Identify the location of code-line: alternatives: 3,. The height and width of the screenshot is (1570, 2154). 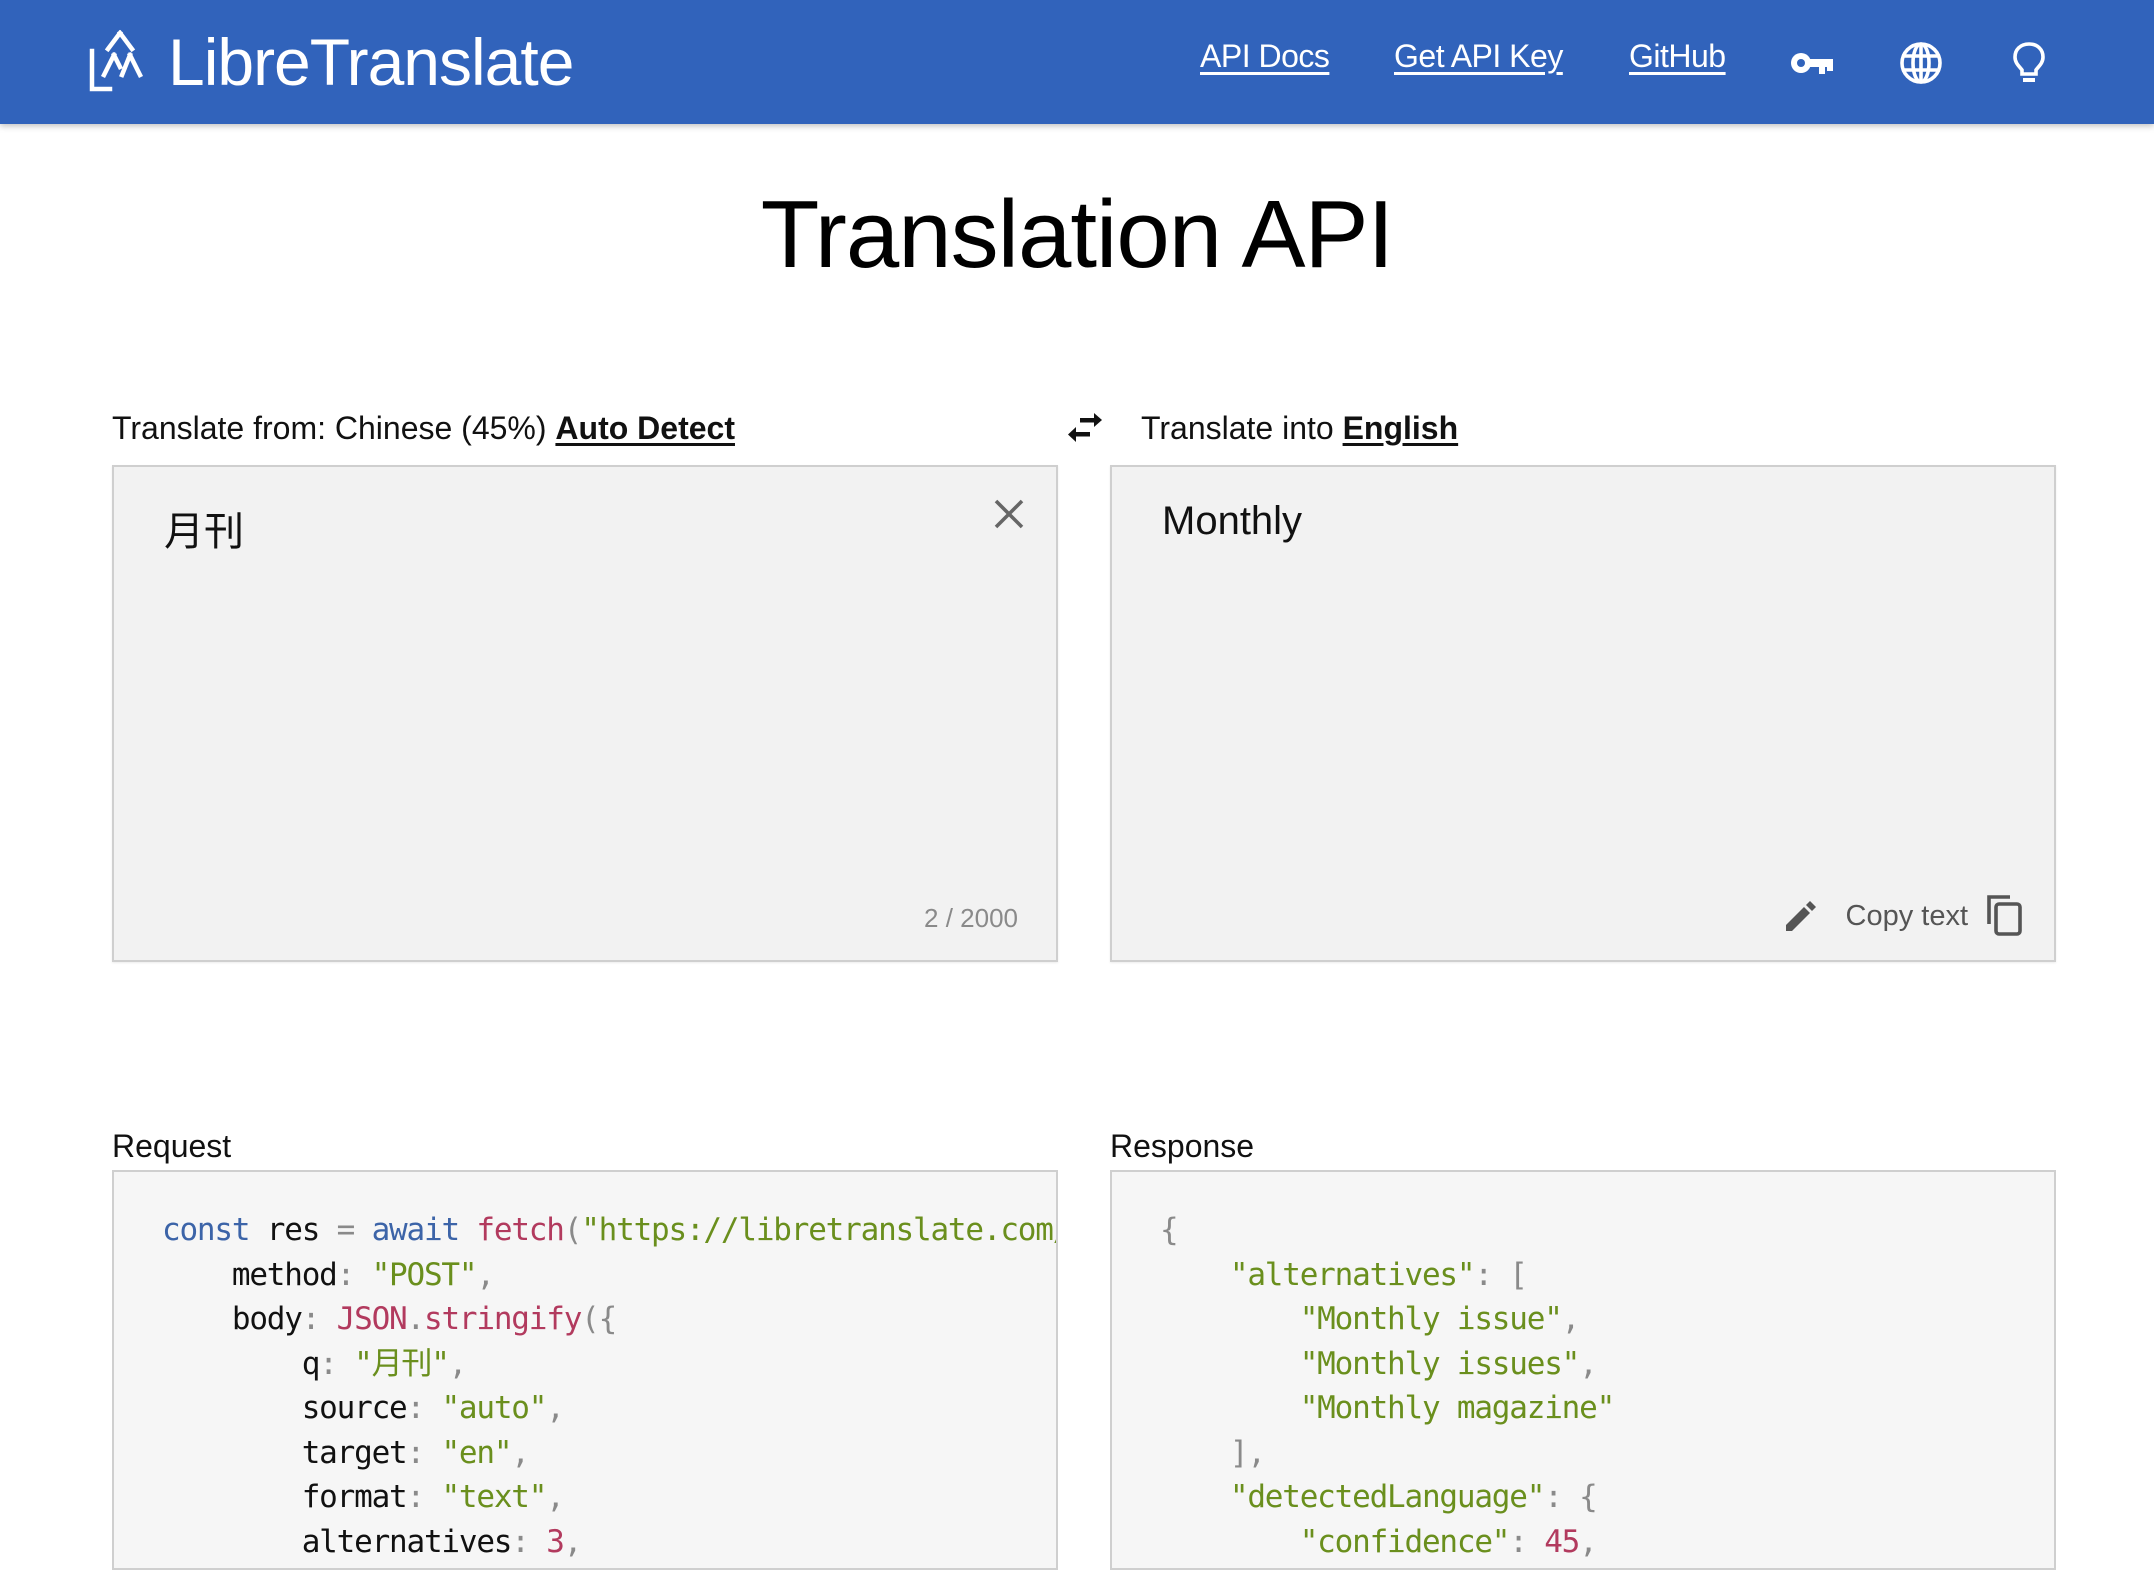
(609, 1542).